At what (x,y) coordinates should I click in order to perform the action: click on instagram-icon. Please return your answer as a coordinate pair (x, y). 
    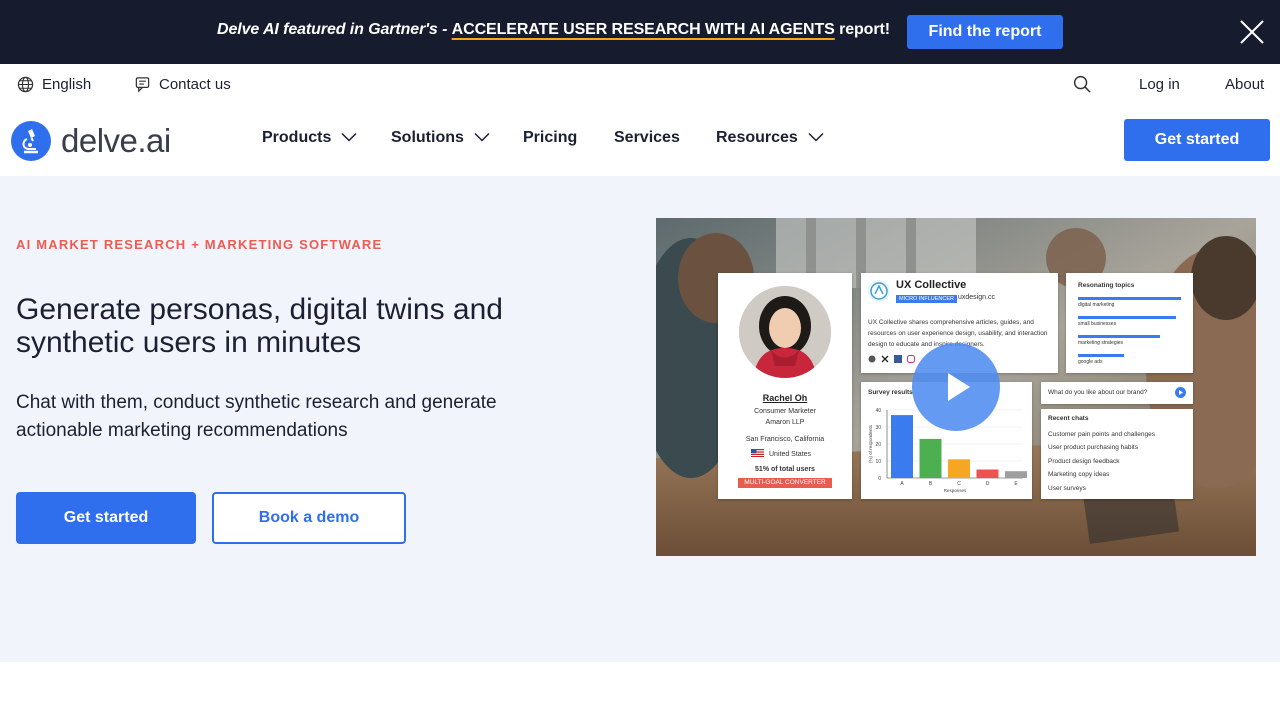
    Looking at the image, I should click on (911, 360).